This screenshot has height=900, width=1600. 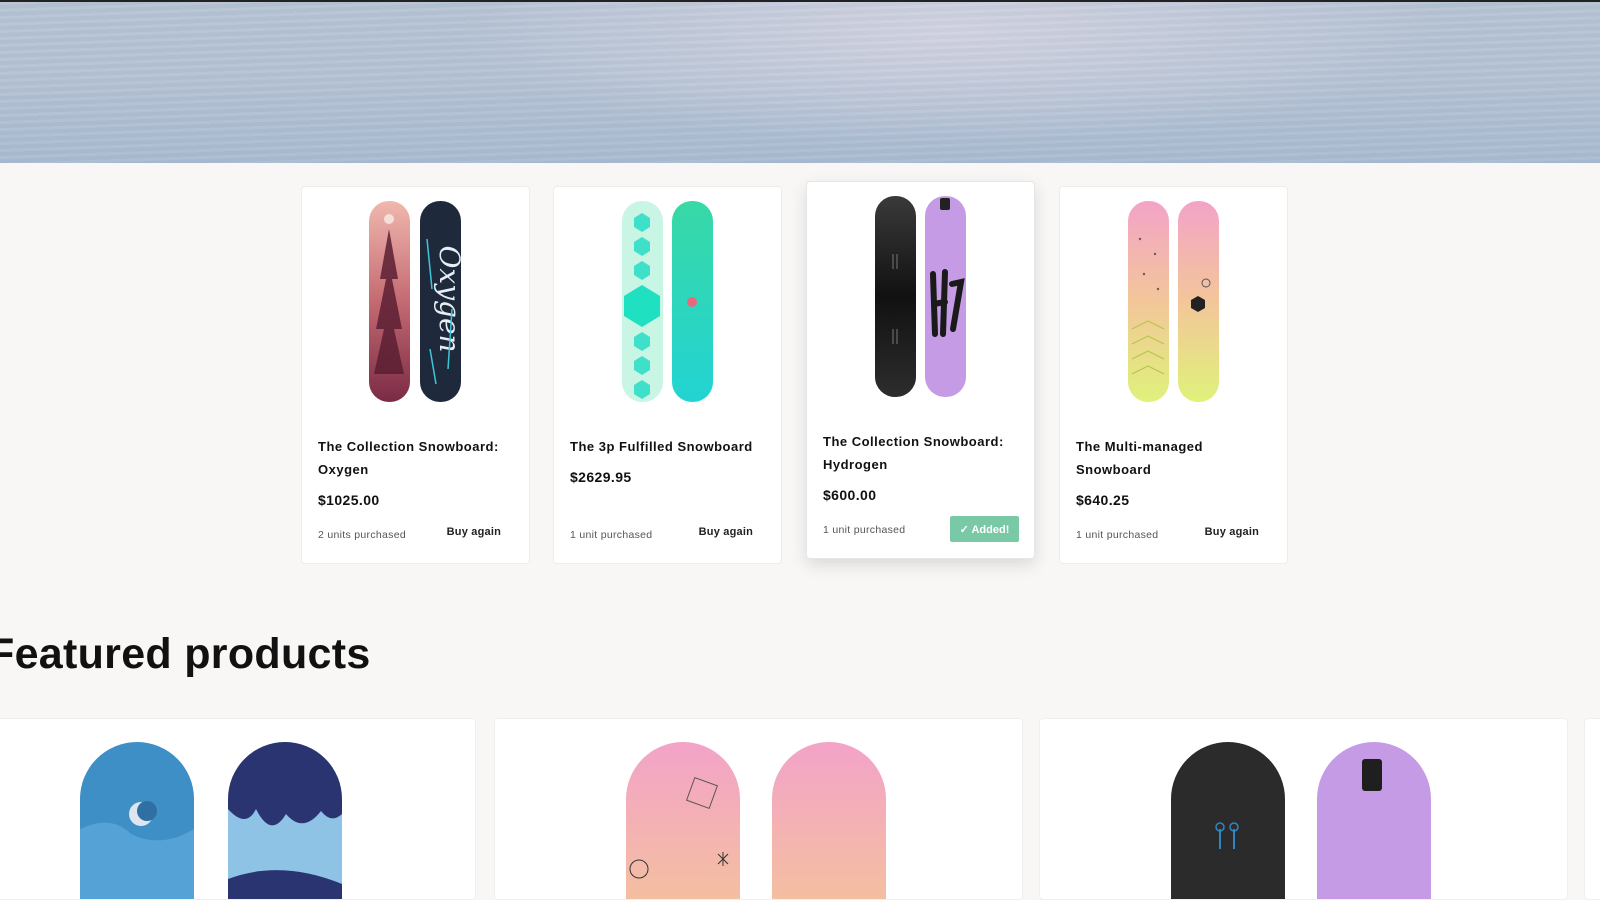 I want to click on product-price: $1025.00, so click(x=349, y=500).